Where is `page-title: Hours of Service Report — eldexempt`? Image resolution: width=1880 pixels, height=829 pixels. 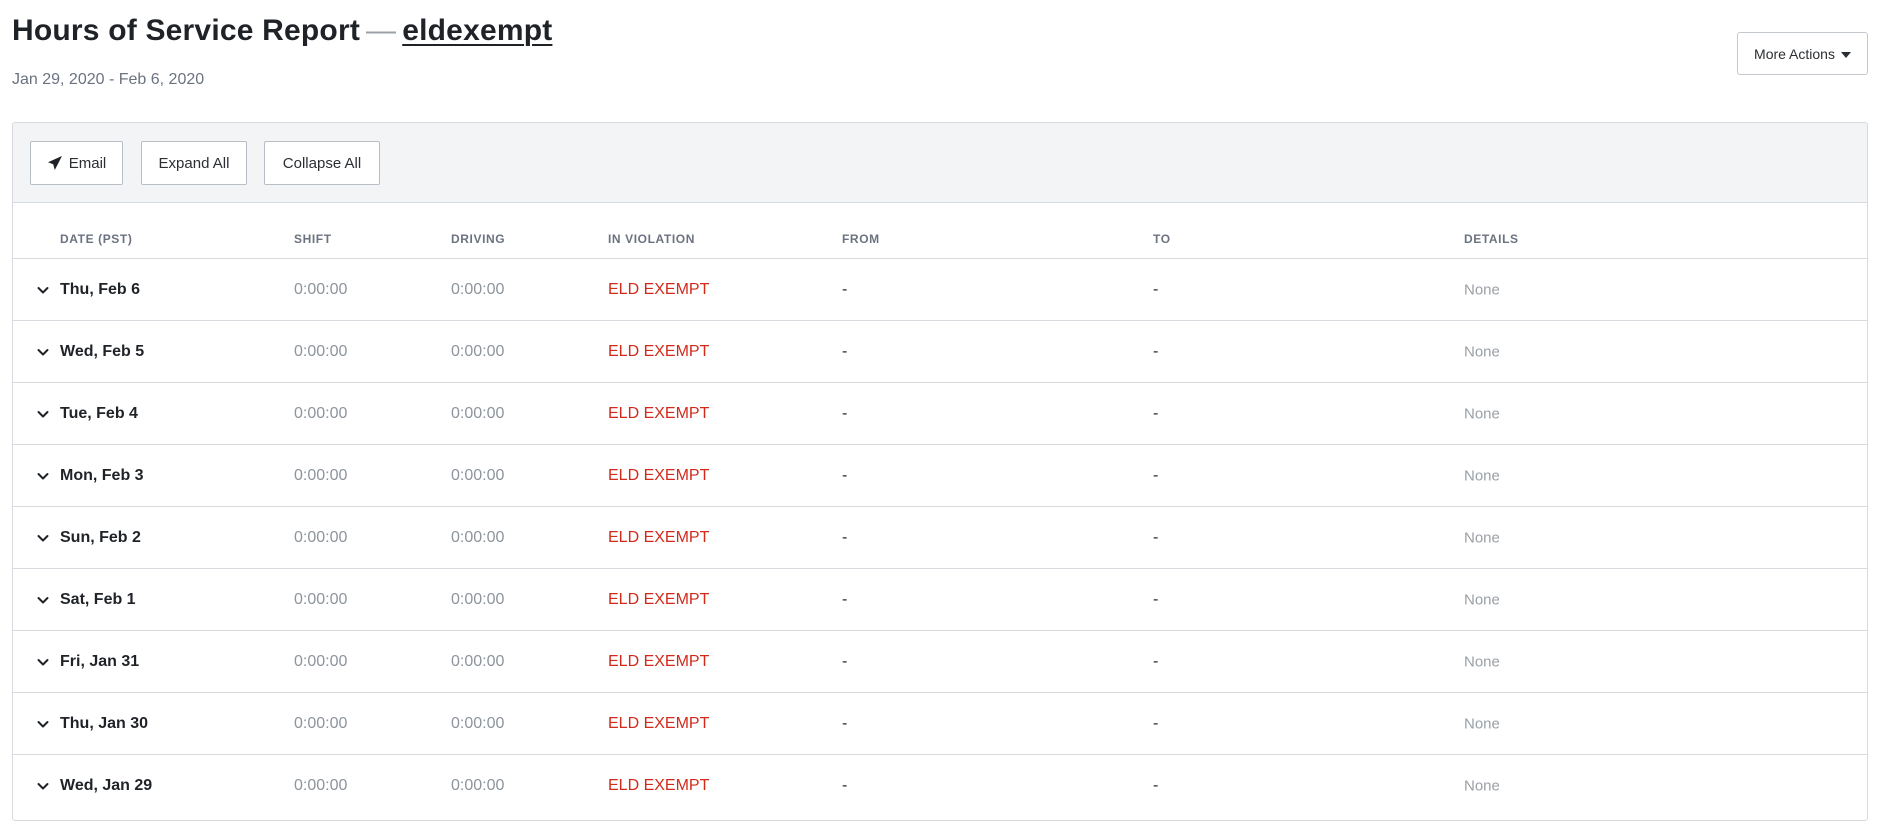 page-title: Hours of Service Report — eldexempt is located at coordinates (282, 31).